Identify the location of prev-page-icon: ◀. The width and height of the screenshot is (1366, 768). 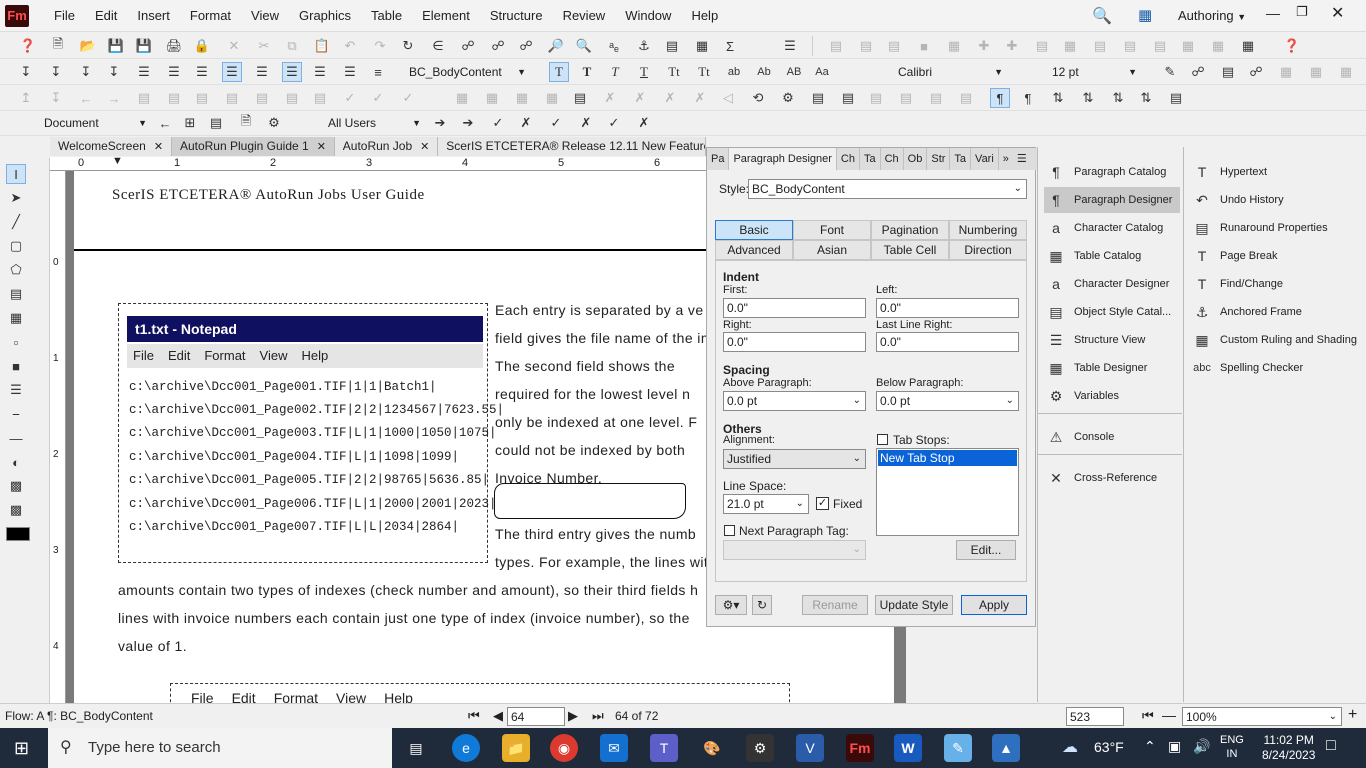
(498, 716).